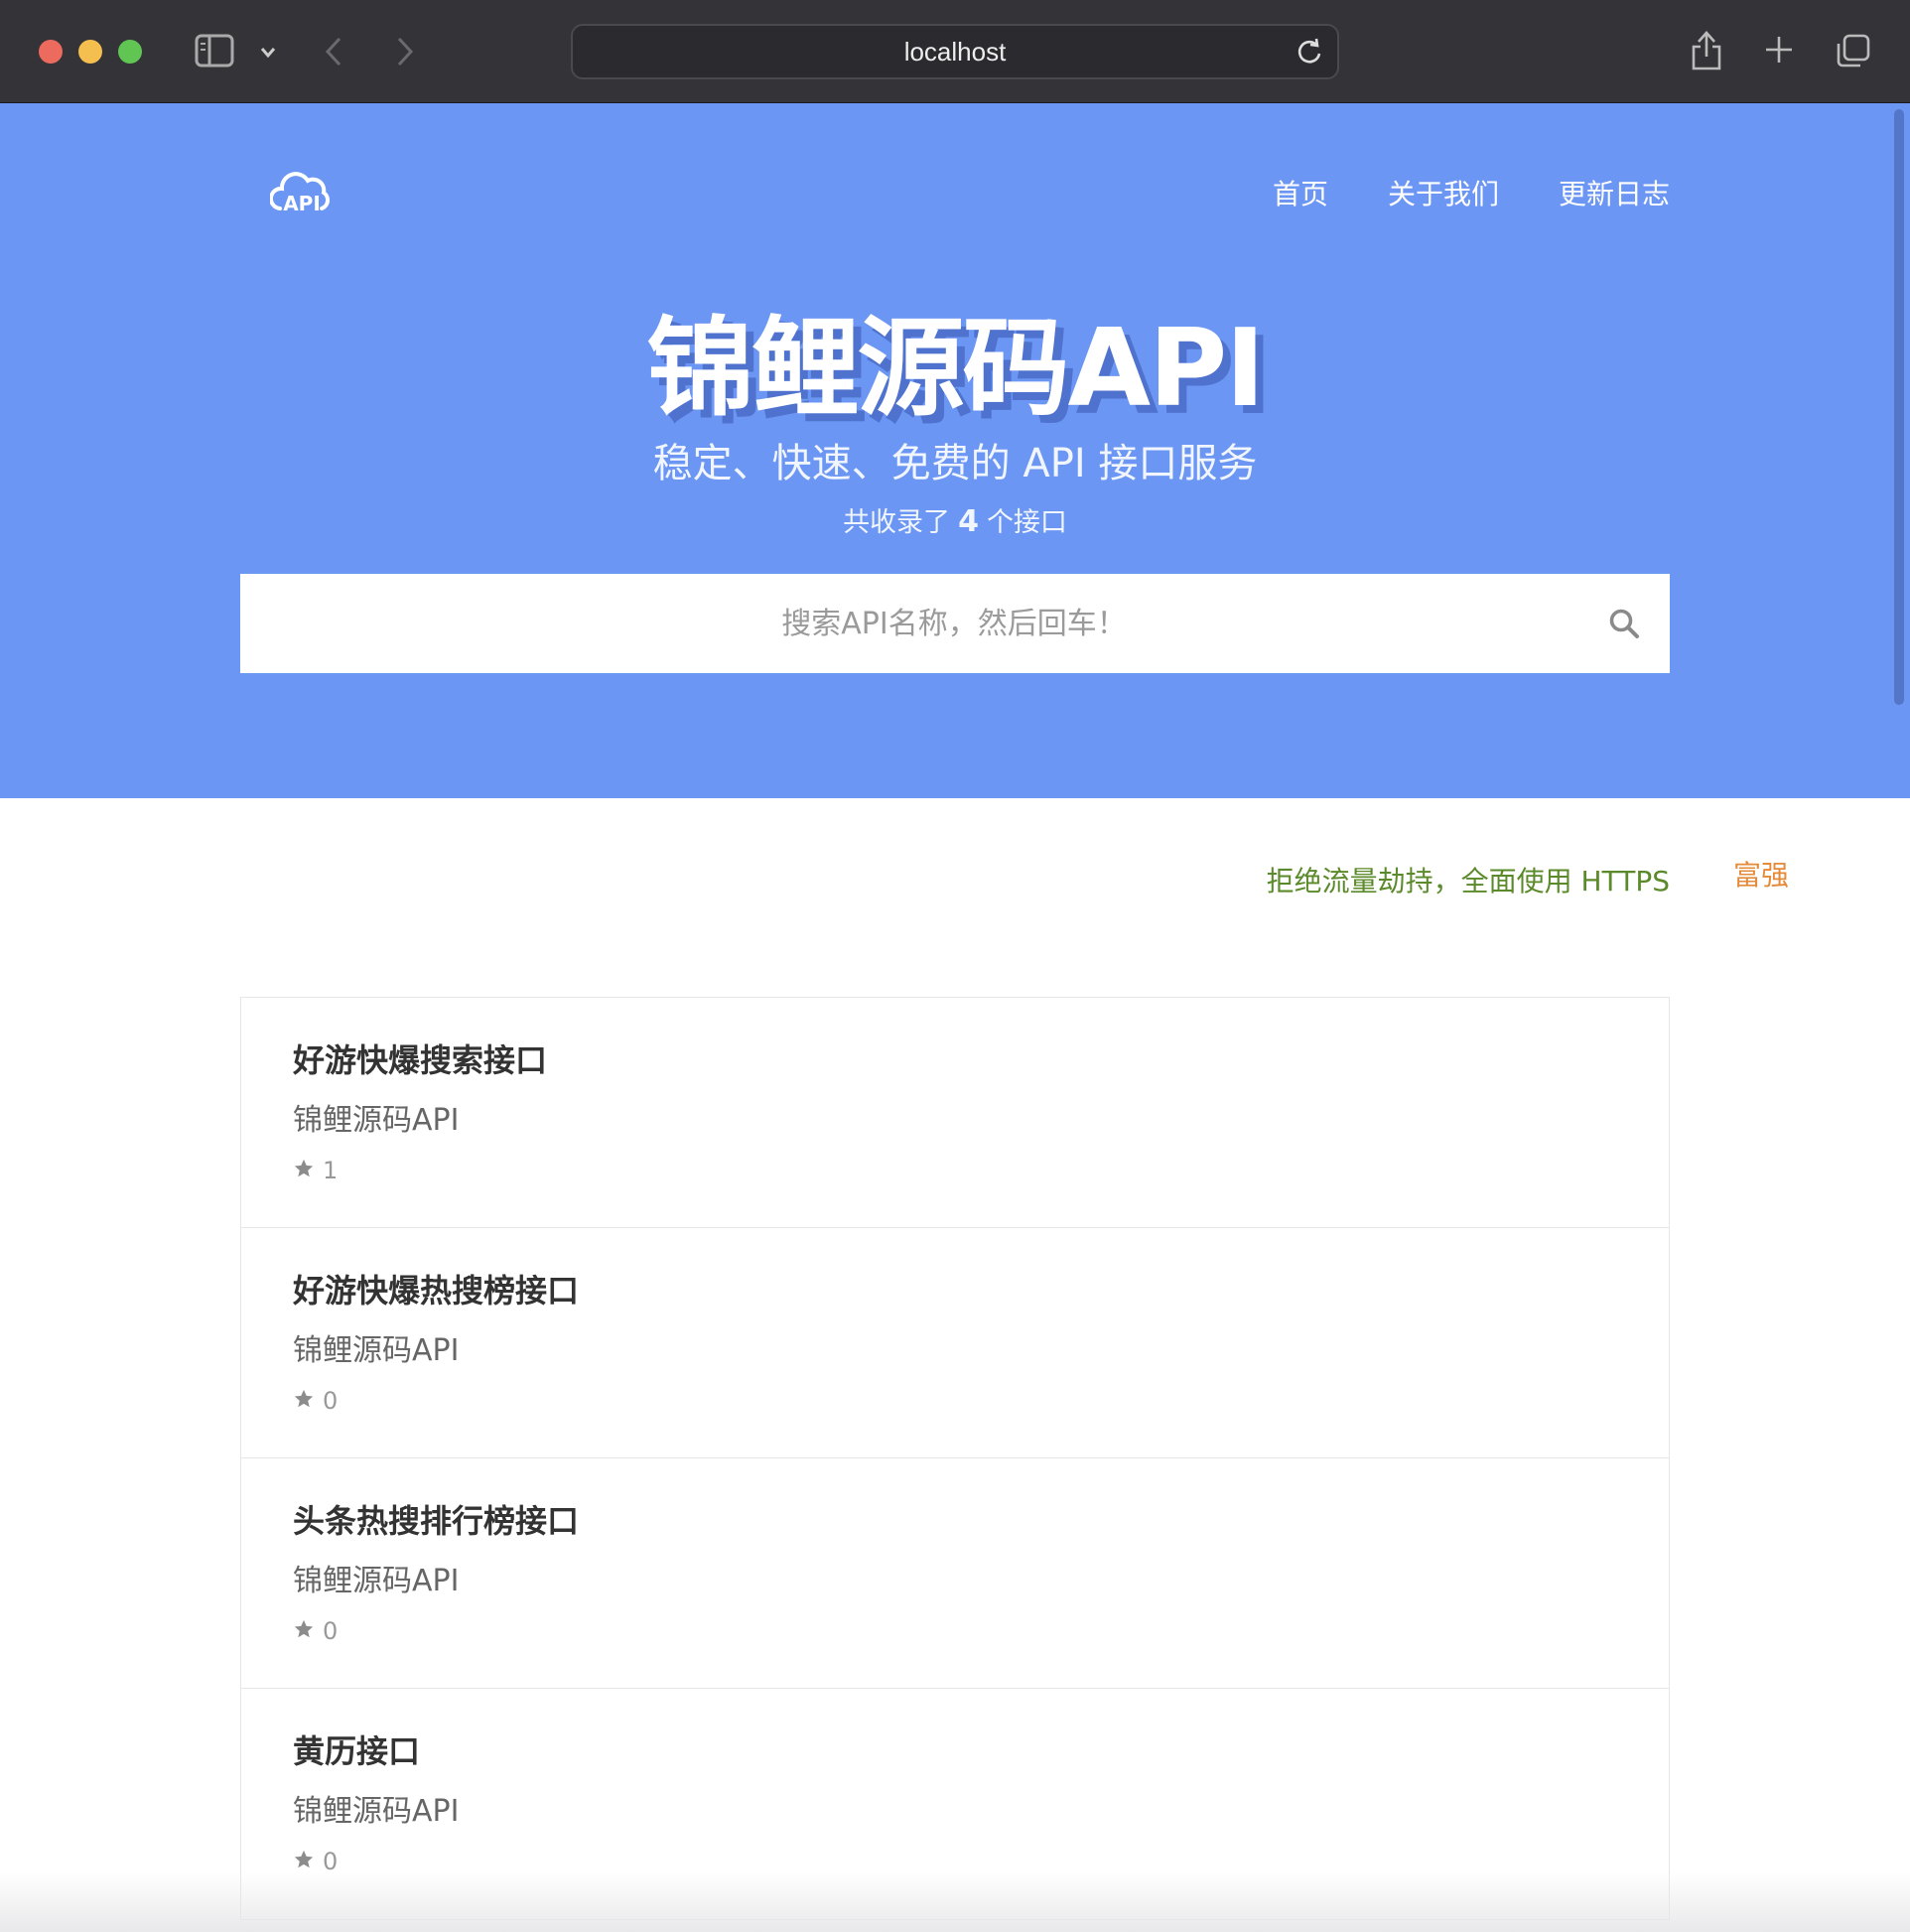 Image resolution: width=1910 pixels, height=1932 pixels. I want to click on api-name: 黄历接口, so click(357, 1751).